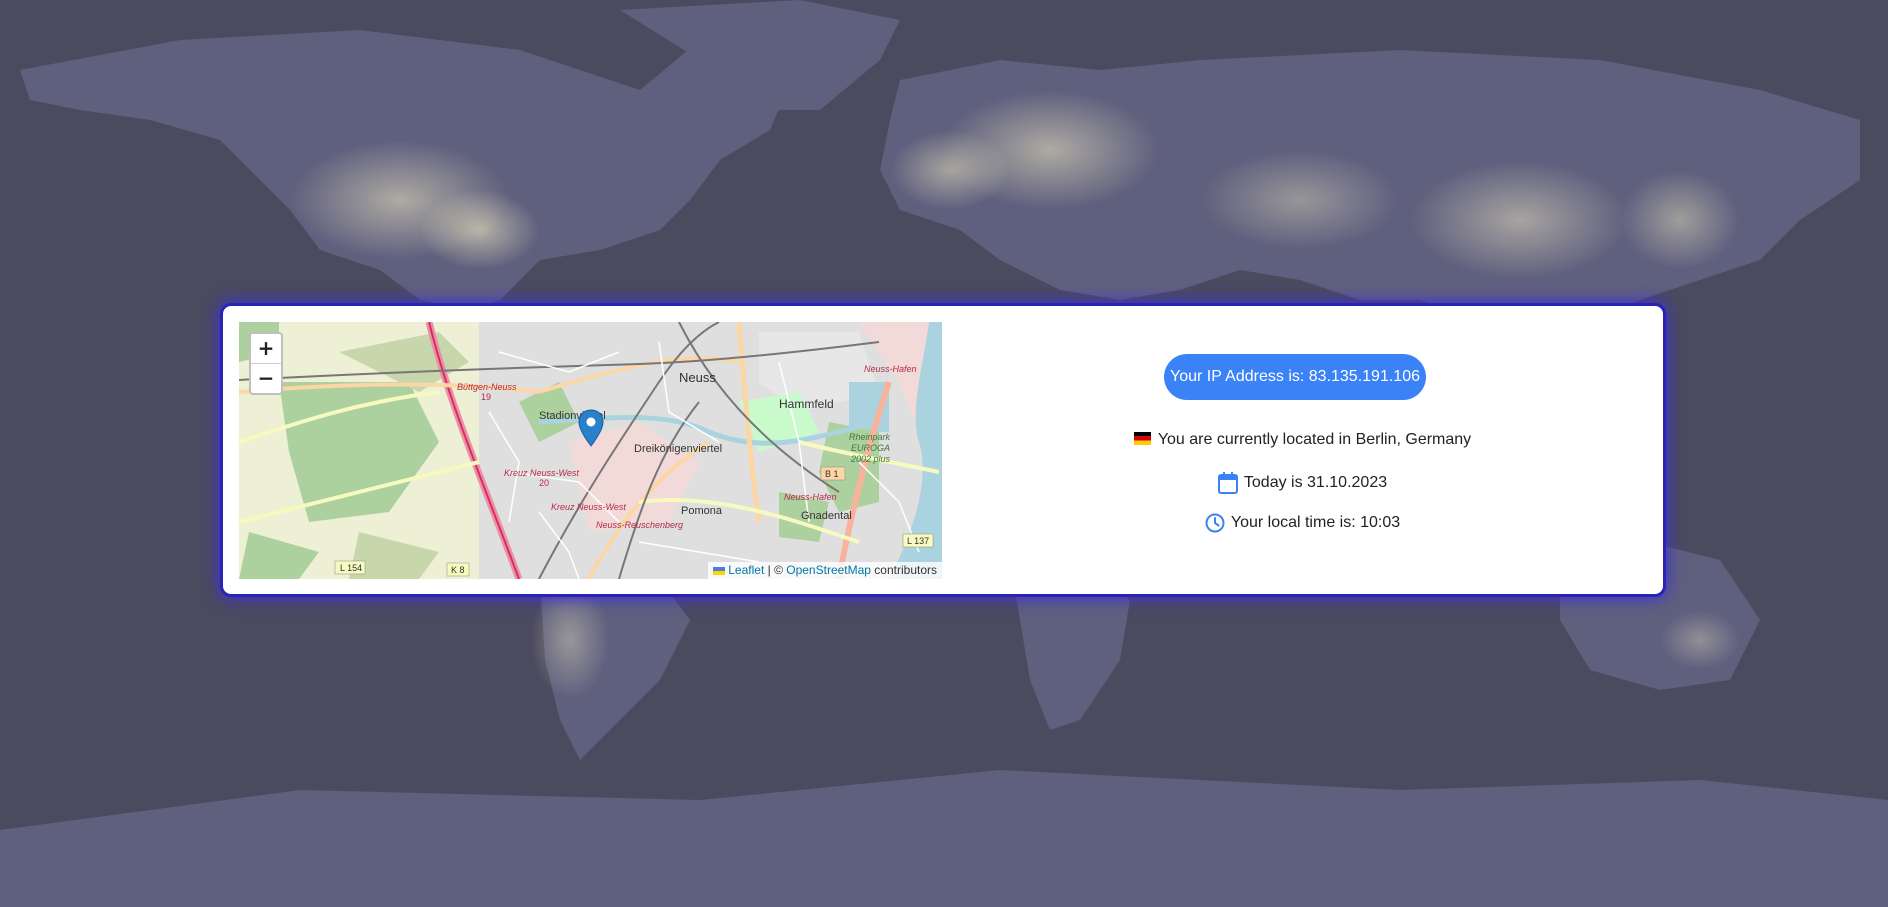 The width and height of the screenshot is (1888, 907). What do you see at coordinates (1227, 483) in the screenshot?
I see `calendar-icon` at bounding box center [1227, 483].